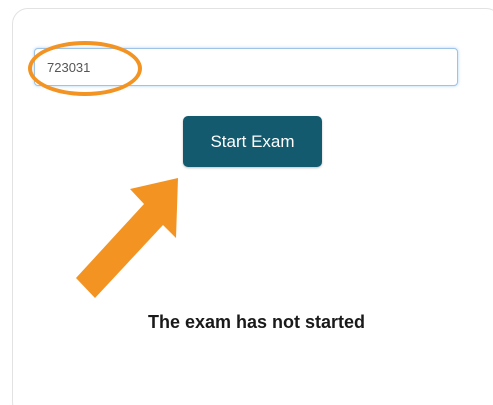 The width and height of the screenshot is (493, 405). Describe the element at coordinates (252, 141) in the screenshot. I see `start-exam-button: Start Exam` at that location.